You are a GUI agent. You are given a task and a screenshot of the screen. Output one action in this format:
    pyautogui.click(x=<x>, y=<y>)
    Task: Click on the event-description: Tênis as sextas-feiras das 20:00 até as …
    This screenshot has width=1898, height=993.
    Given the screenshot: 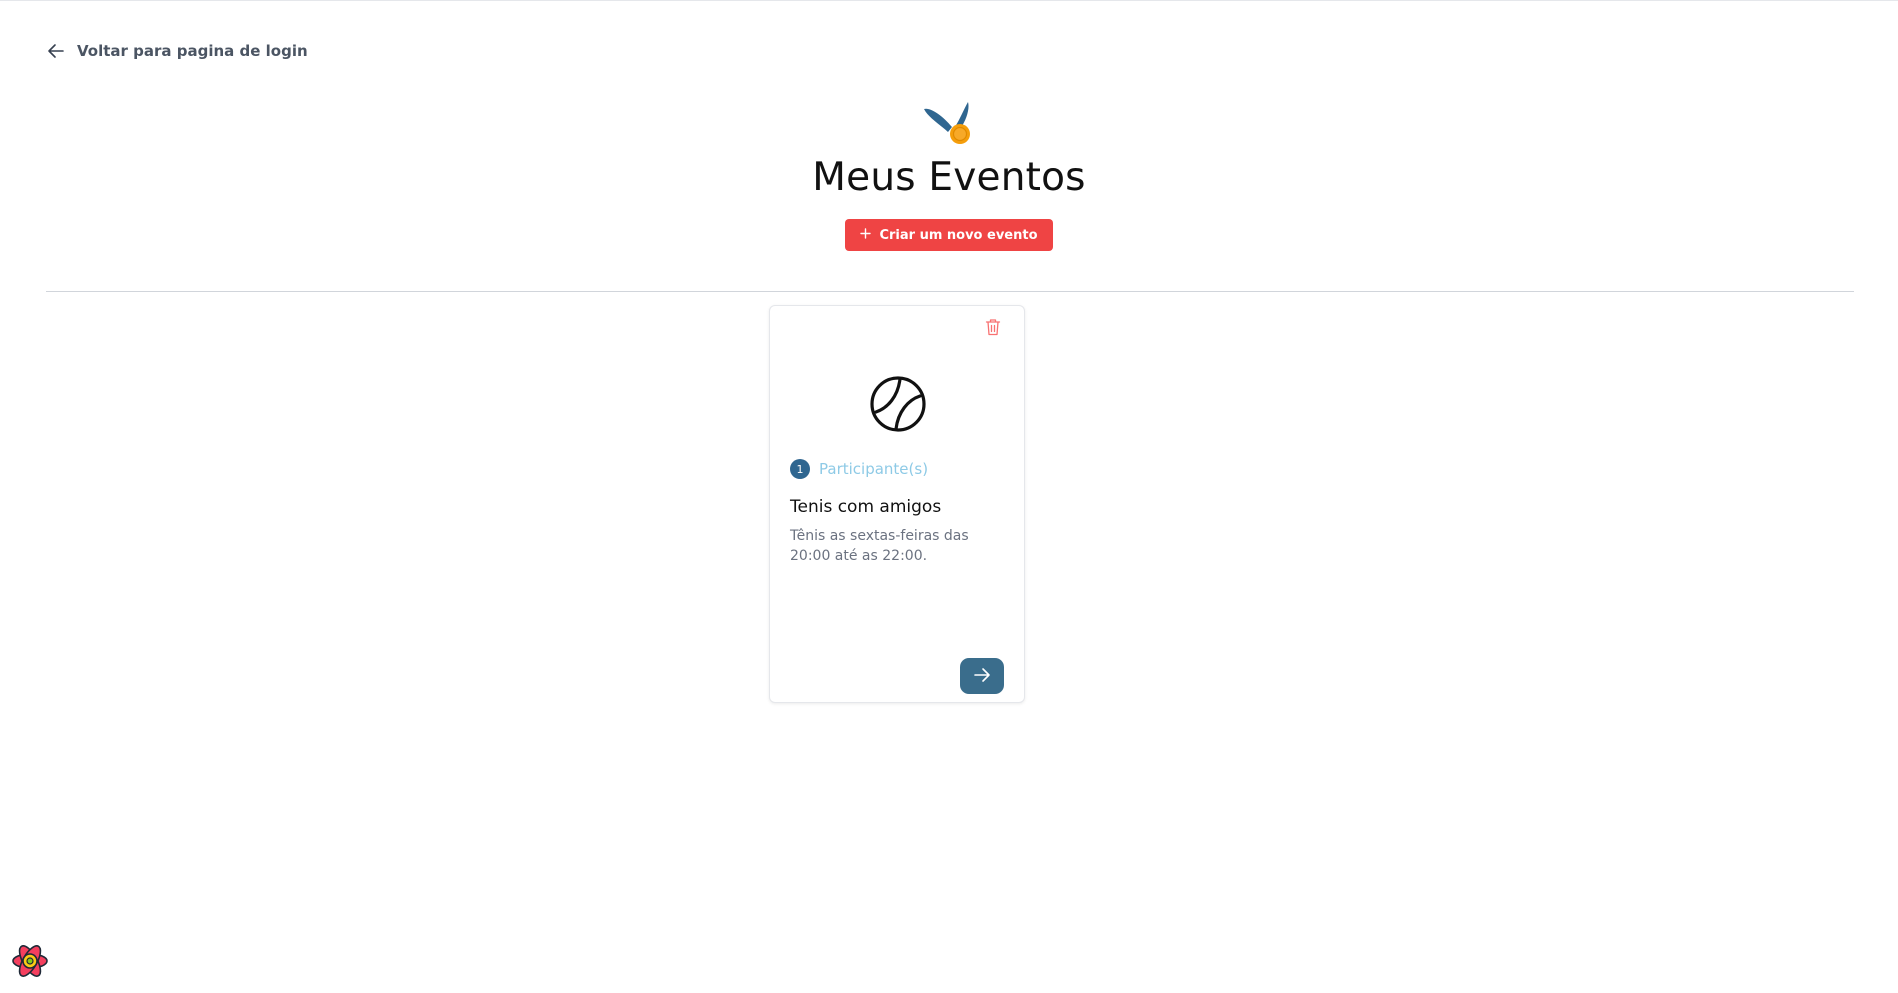 What is the action you would take?
    pyautogui.click(x=879, y=546)
    